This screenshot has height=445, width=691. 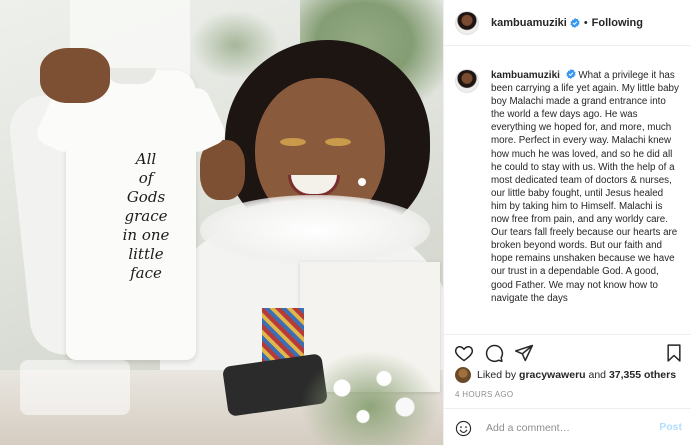 I want to click on comment-input, so click(x=566, y=428).